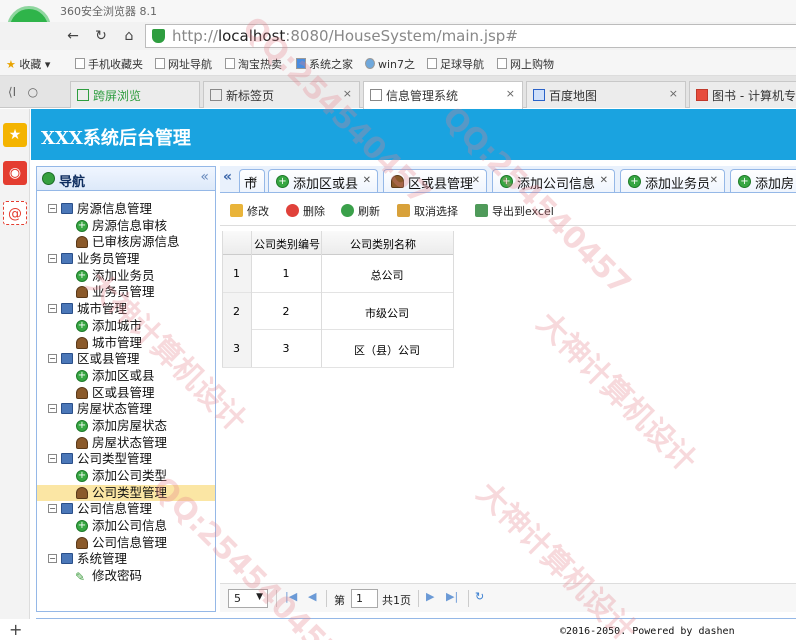 The width and height of the screenshot is (796, 640). What do you see at coordinates (126, 459) in the screenshot?
I see `nav-group: − 公司类型管理` at bounding box center [126, 459].